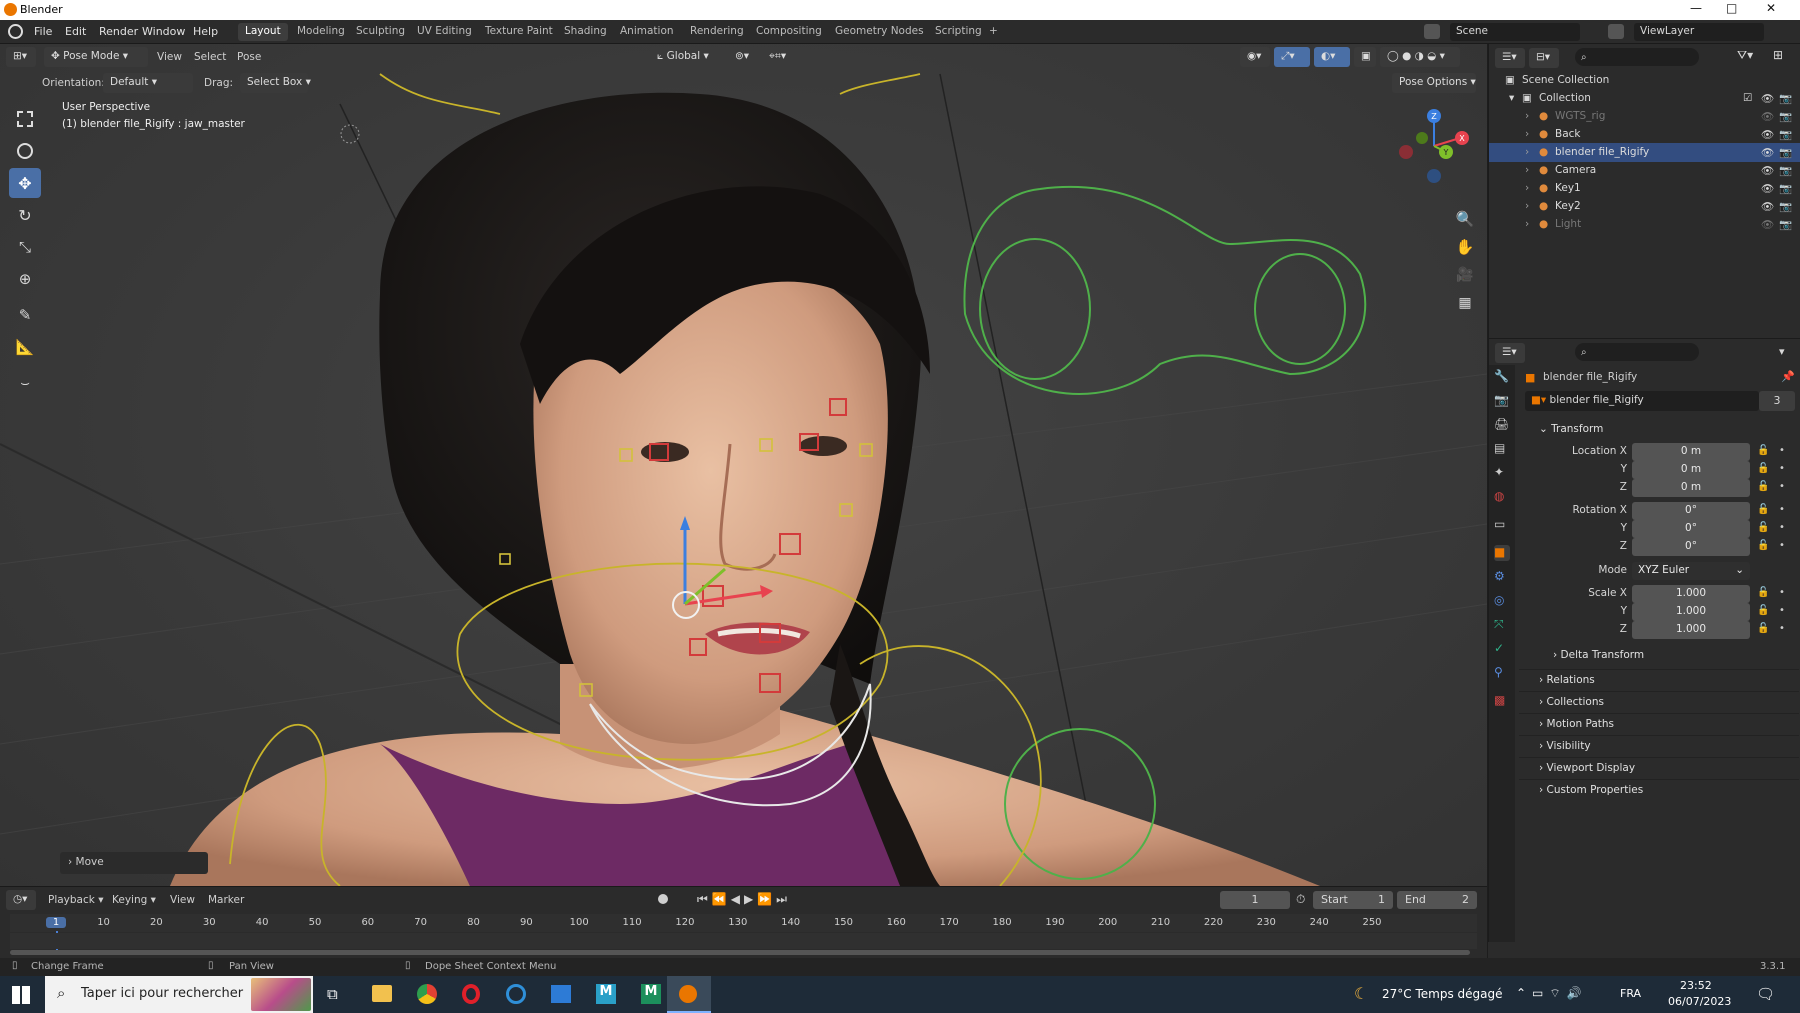  Describe the element at coordinates (743, 941) in the screenshot. I see `timeline-area` at that location.